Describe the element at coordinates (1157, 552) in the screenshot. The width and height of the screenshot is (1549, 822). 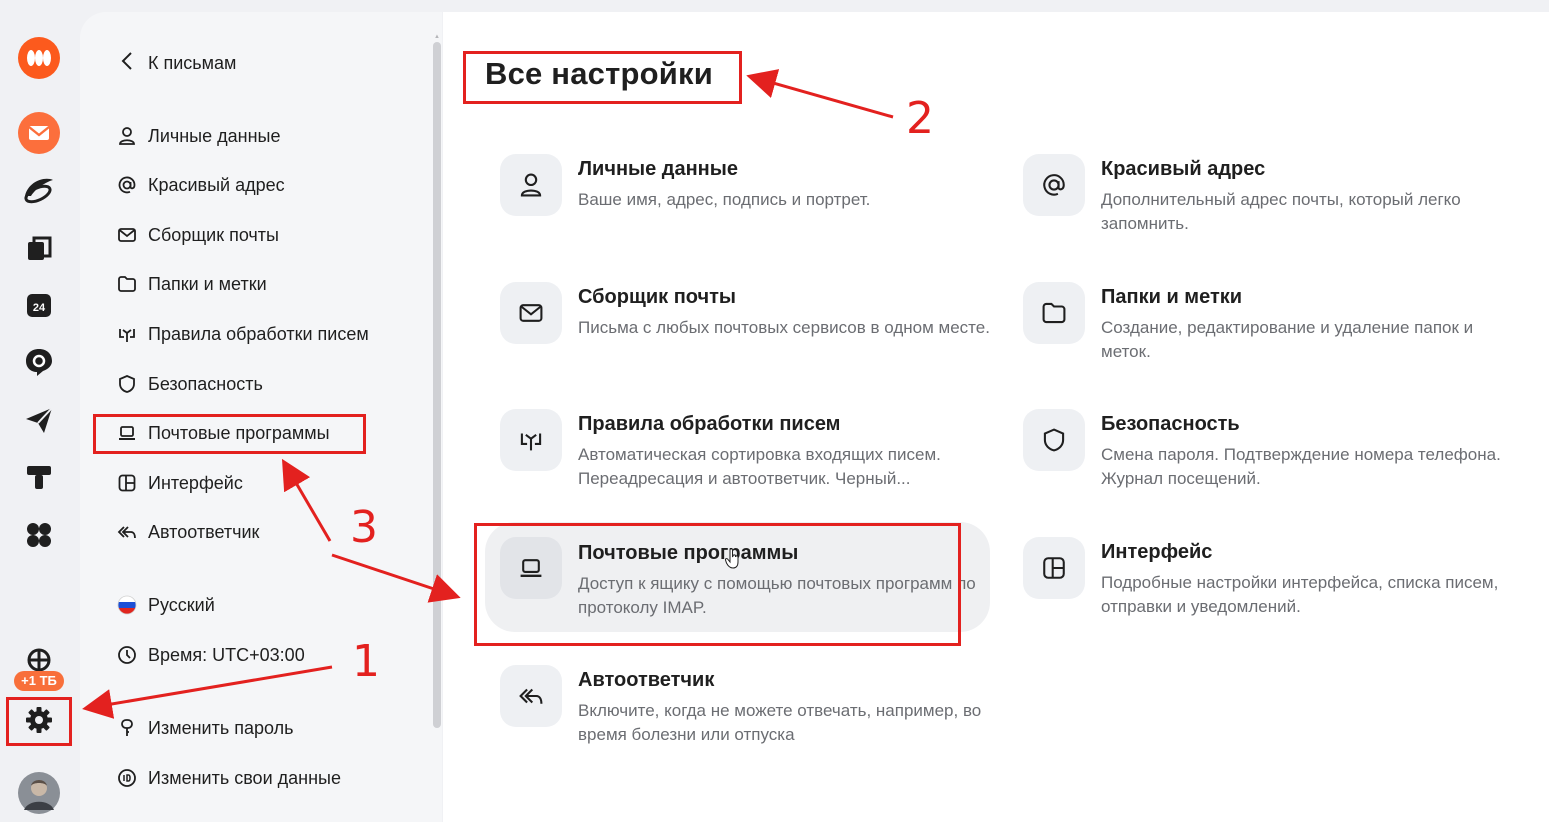
I see `card-title: Интерфейс` at that location.